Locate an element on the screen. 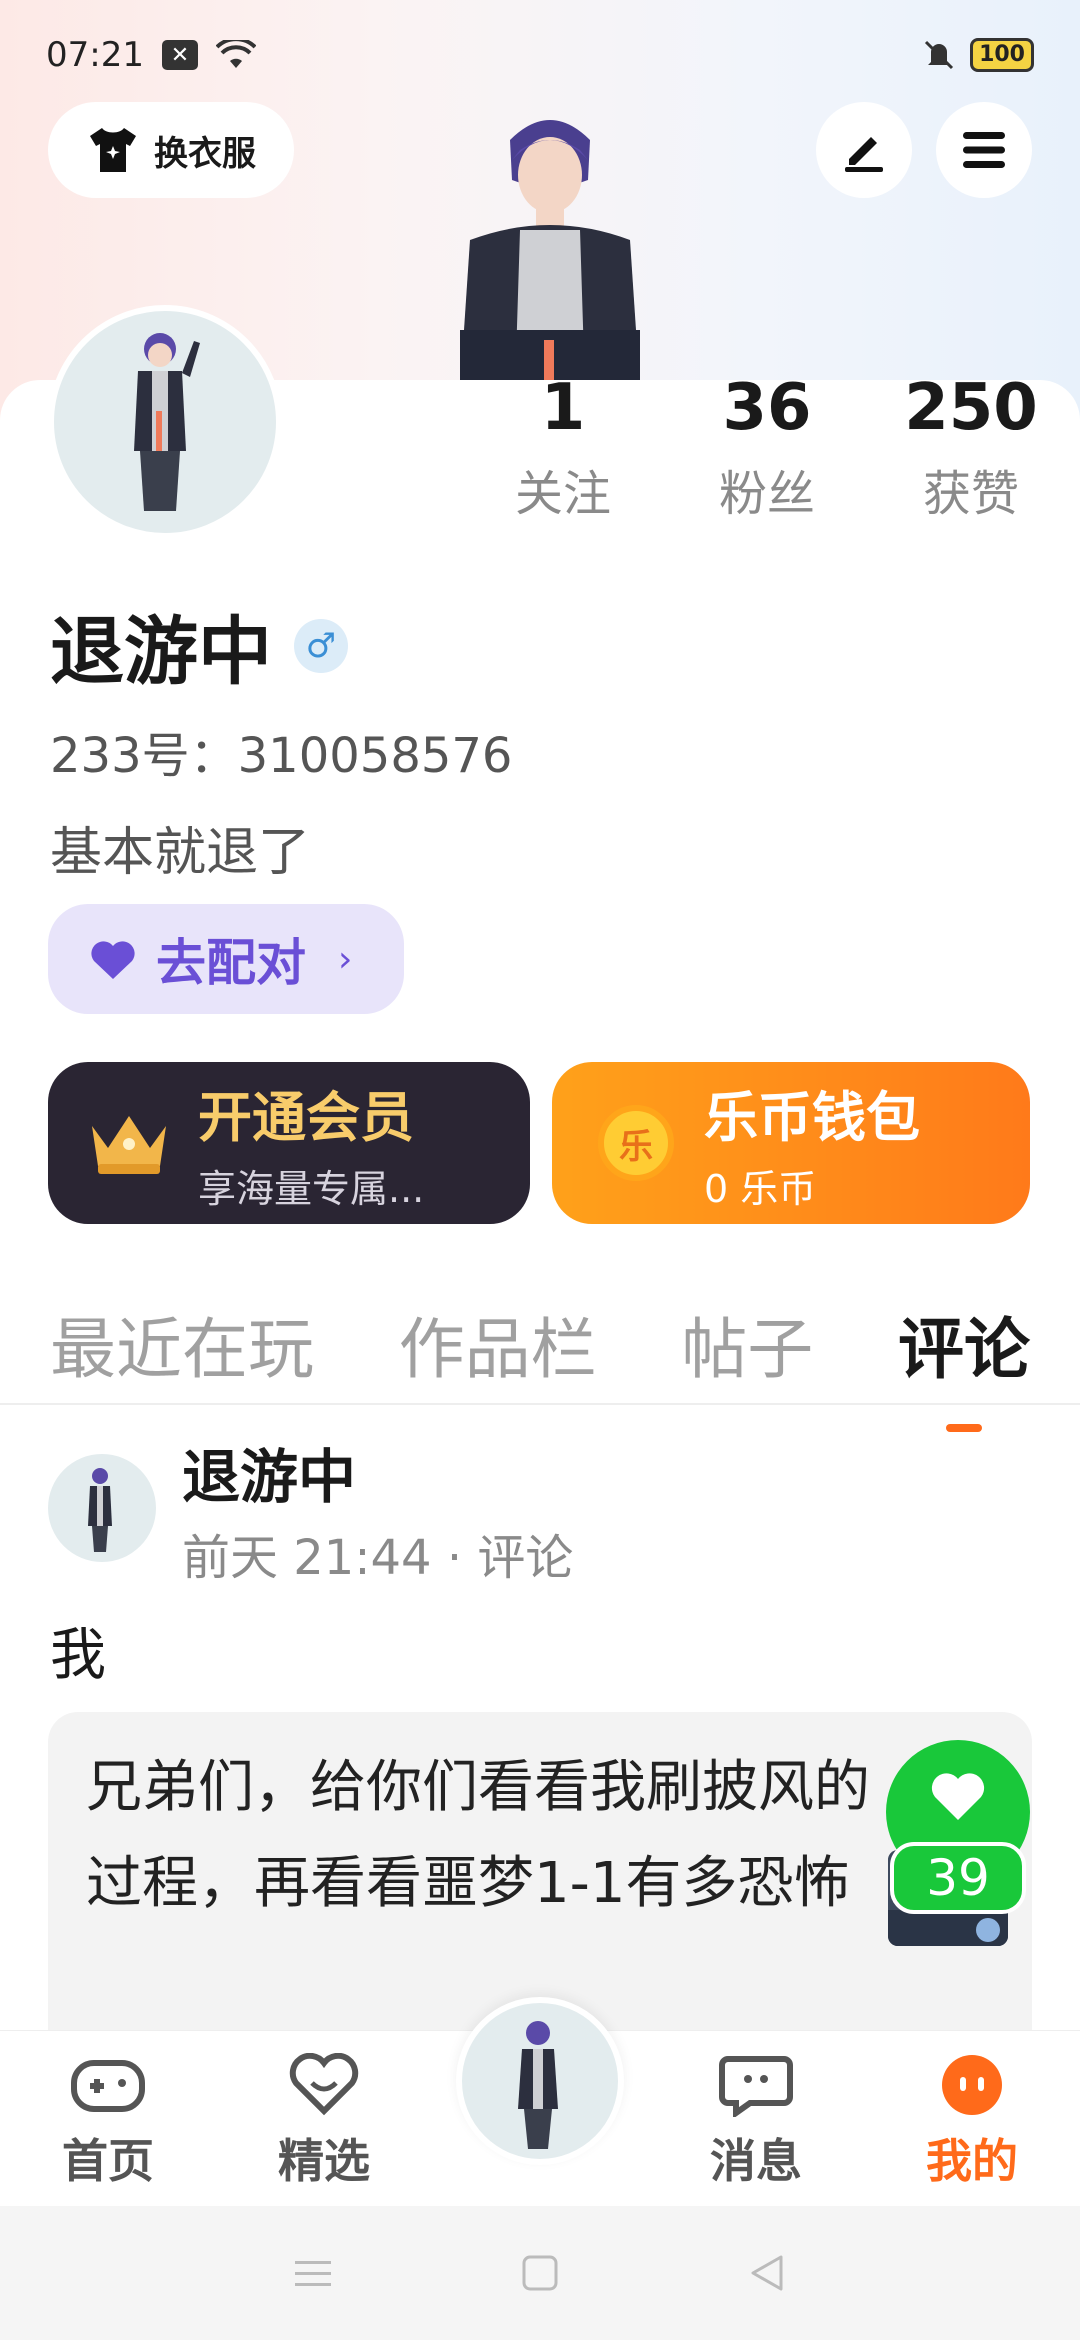 The height and width of the screenshot is (2340, 1080). followers-count: 36 is located at coordinates (767, 408).